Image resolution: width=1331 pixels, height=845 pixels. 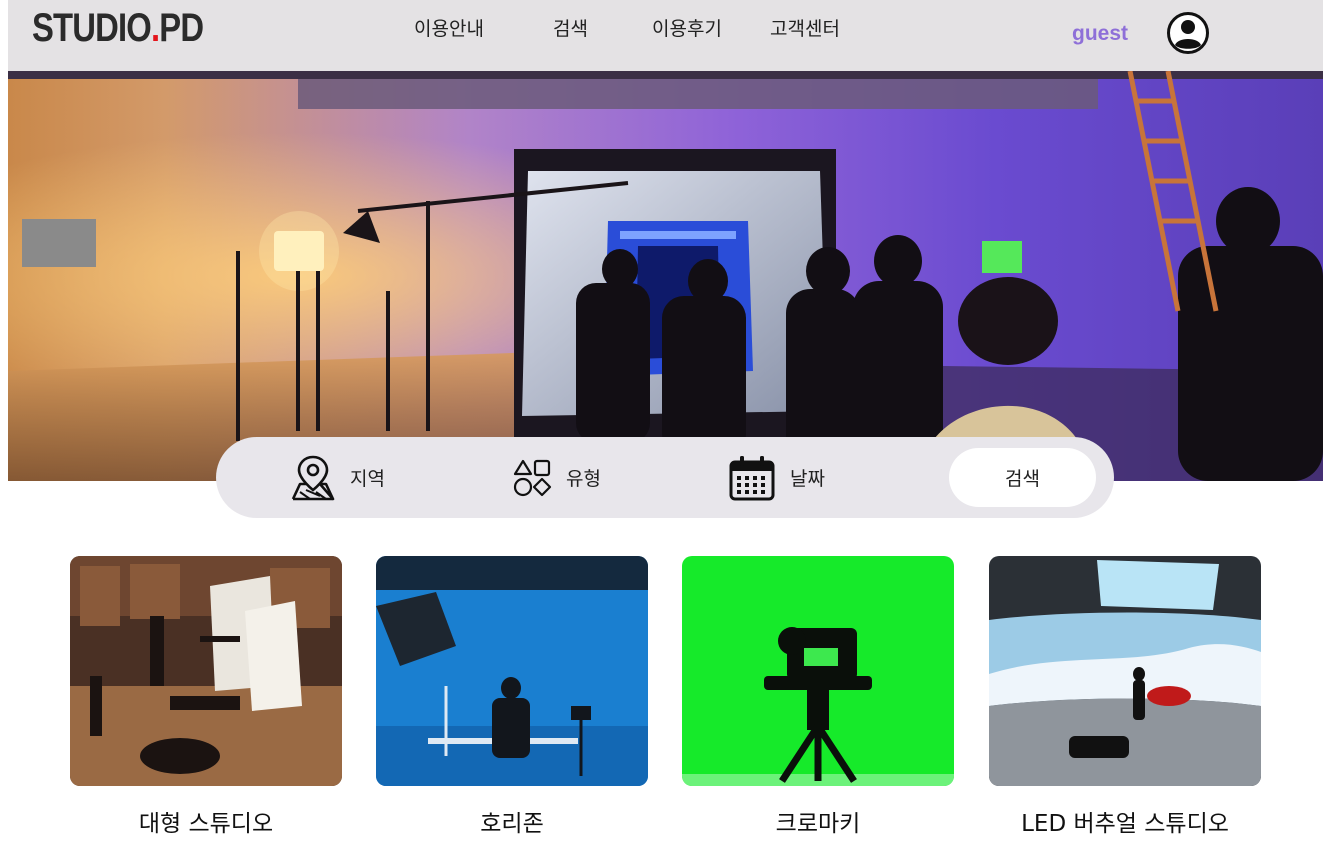 I want to click on large-studio-title: 대형 스튜디오, so click(x=206, y=824).